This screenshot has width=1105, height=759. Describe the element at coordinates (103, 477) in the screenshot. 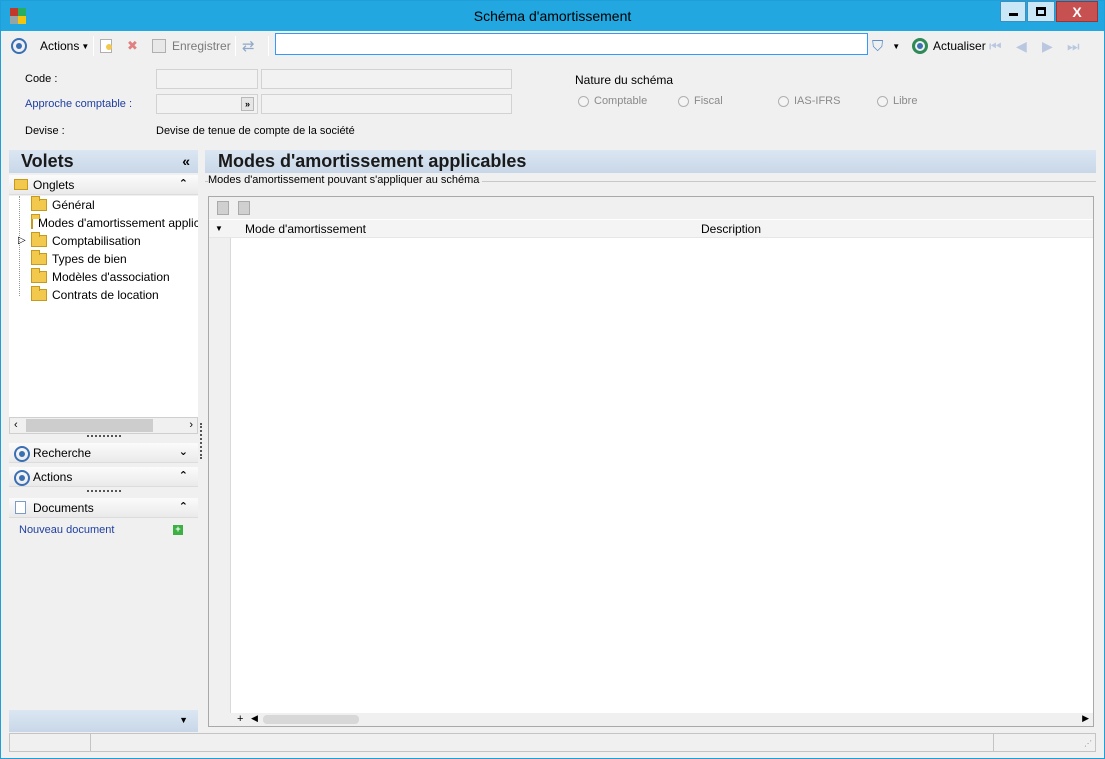

I see `actions-section-header: Actions ⌃` at that location.